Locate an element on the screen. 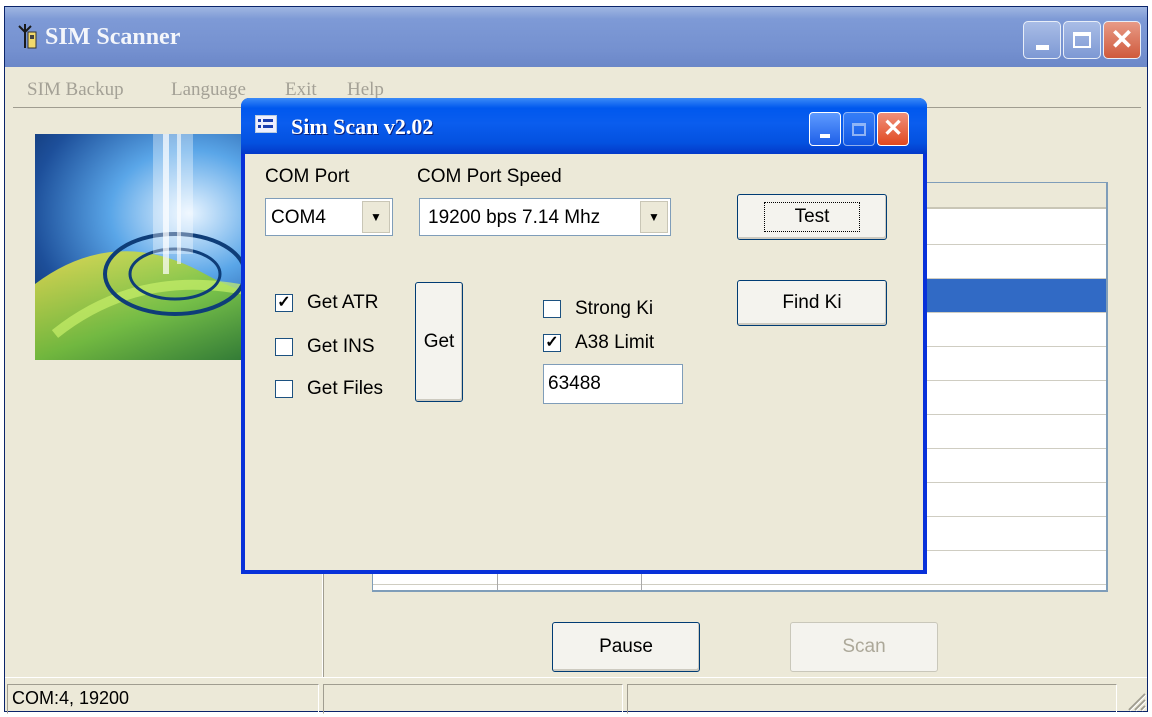  com-port-speed-label: COM Port Speed is located at coordinates (489, 176).